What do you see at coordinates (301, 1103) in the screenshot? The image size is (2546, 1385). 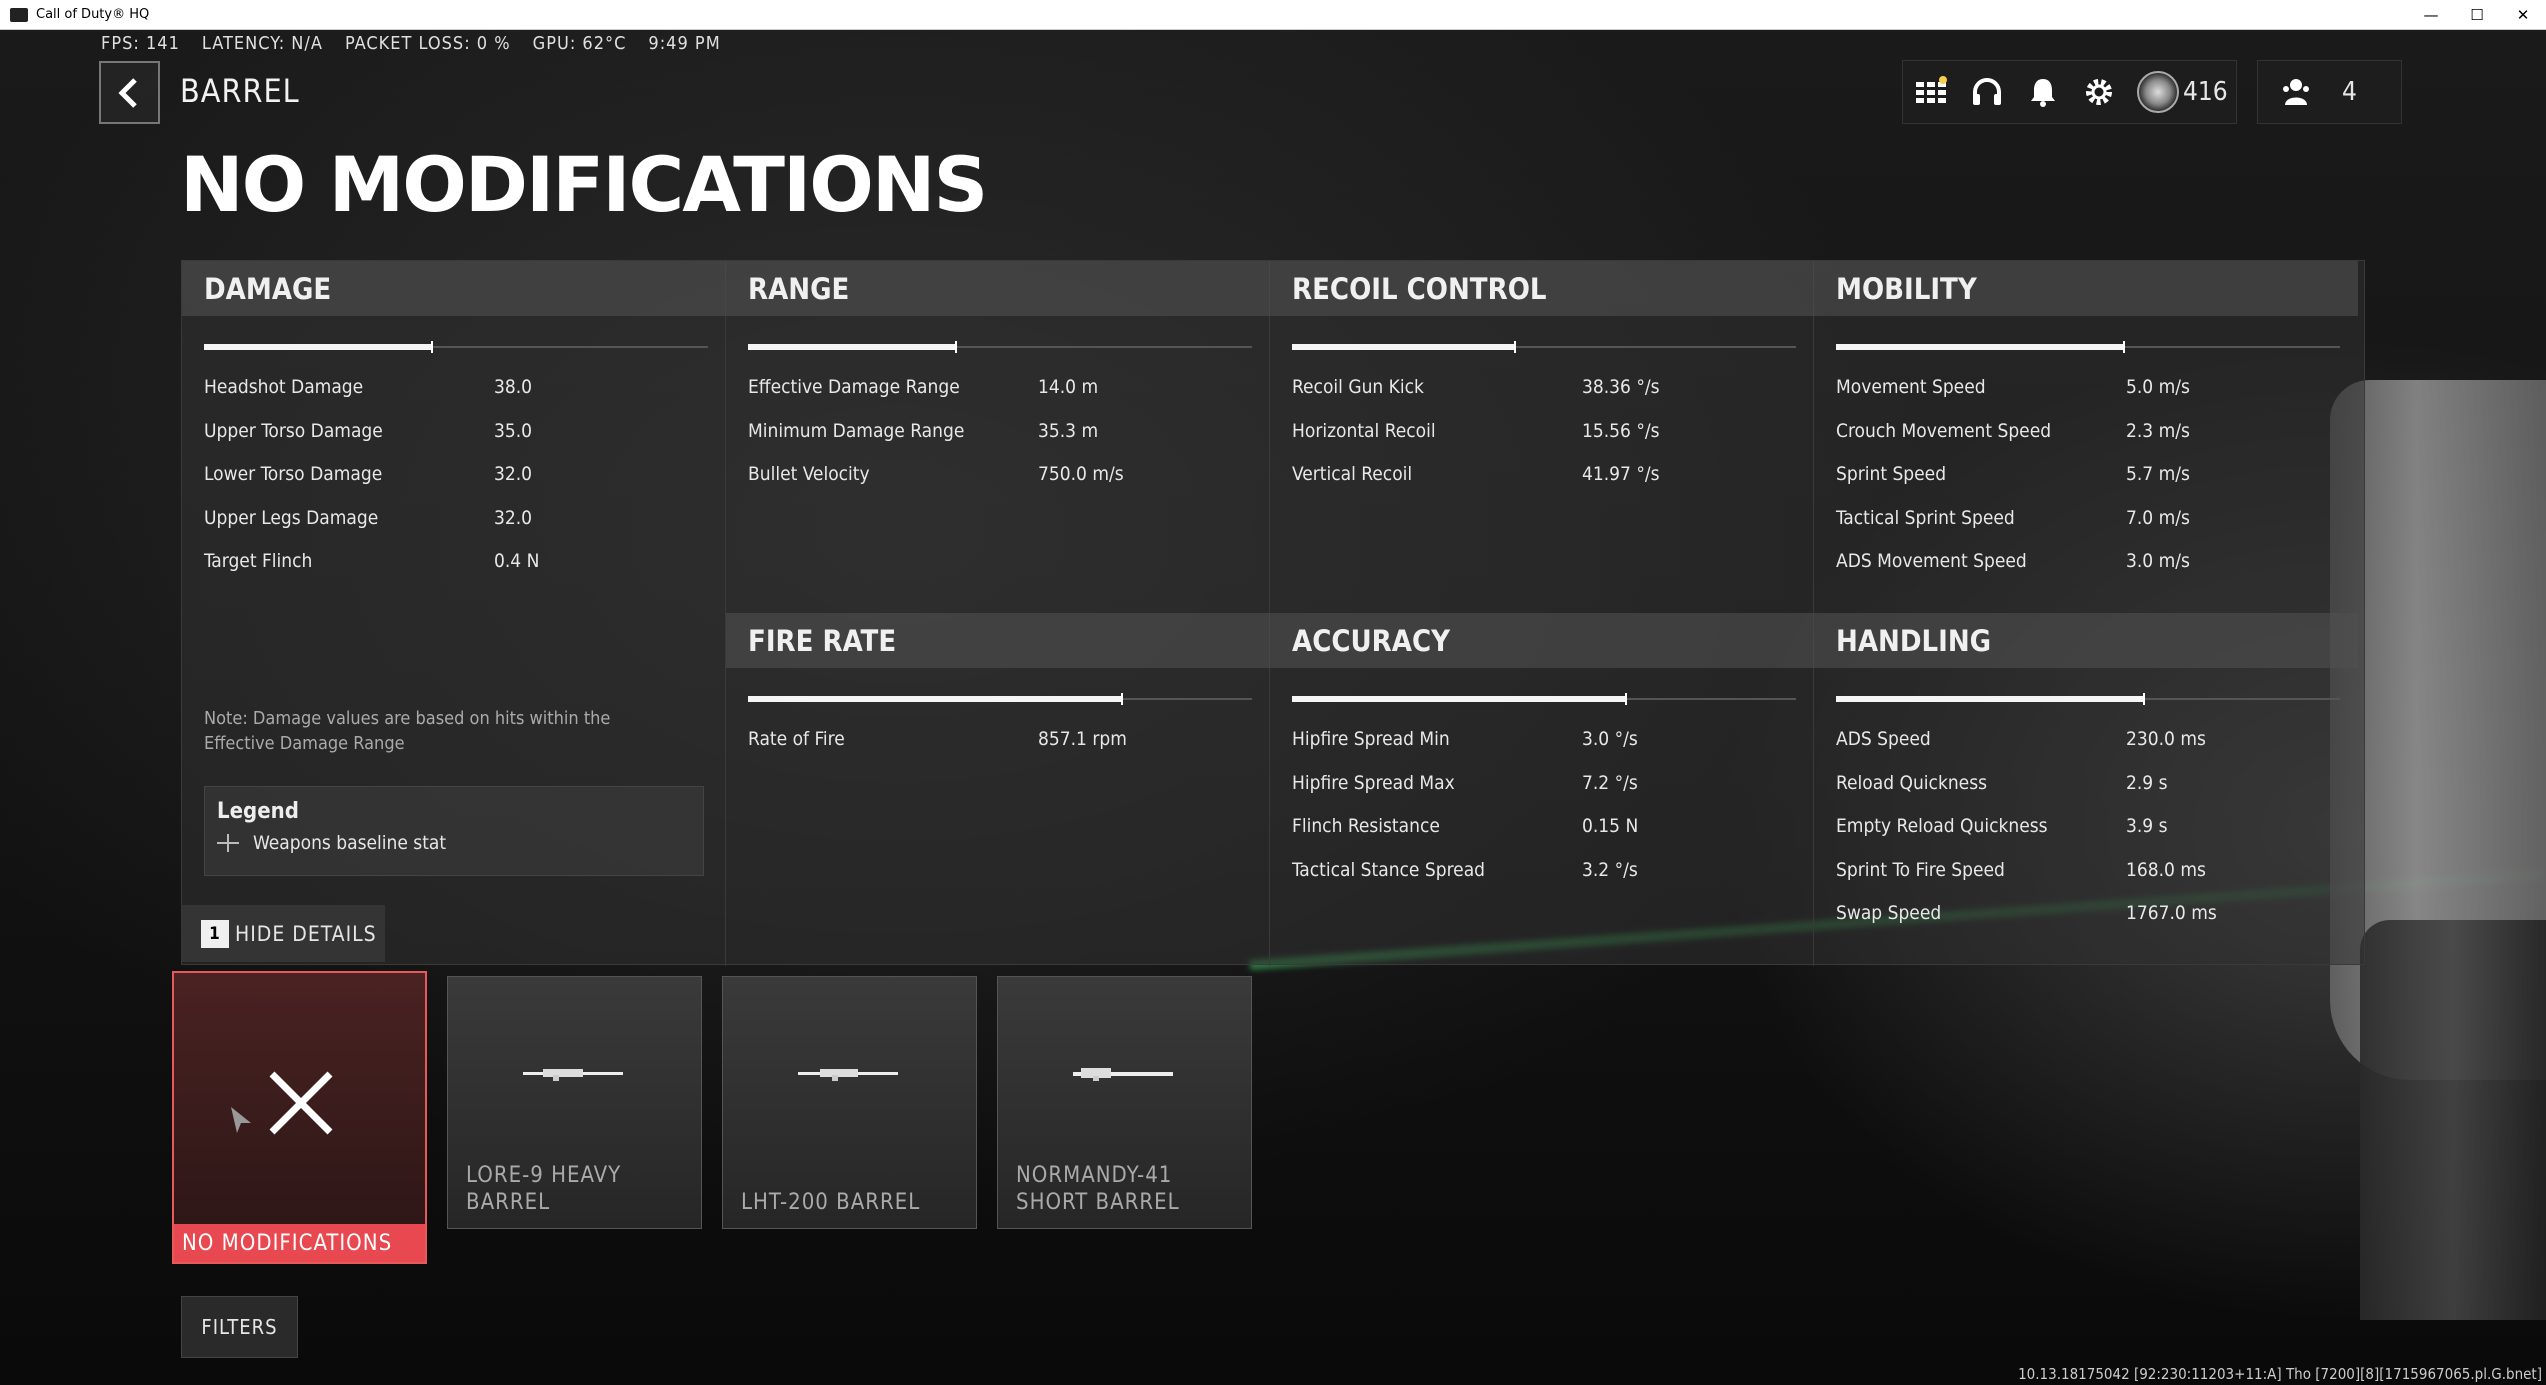 I see `close-icon` at bounding box center [301, 1103].